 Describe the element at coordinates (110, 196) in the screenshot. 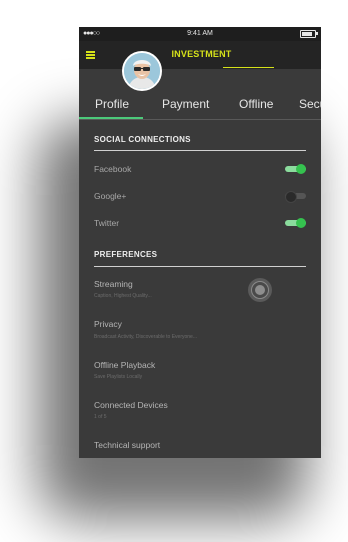

I see `social-label-google: Google+` at that location.